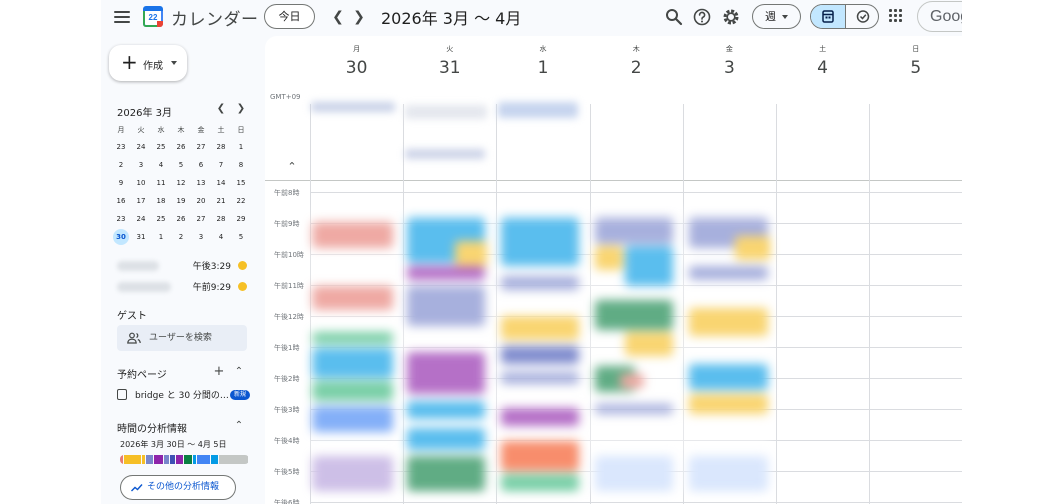 The height and width of the screenshot is (504, 1063). What do you see at coordinates (161, 201) in the screenshot?
I see `mini-day-cell: 18` at bounding box center [161, 201].